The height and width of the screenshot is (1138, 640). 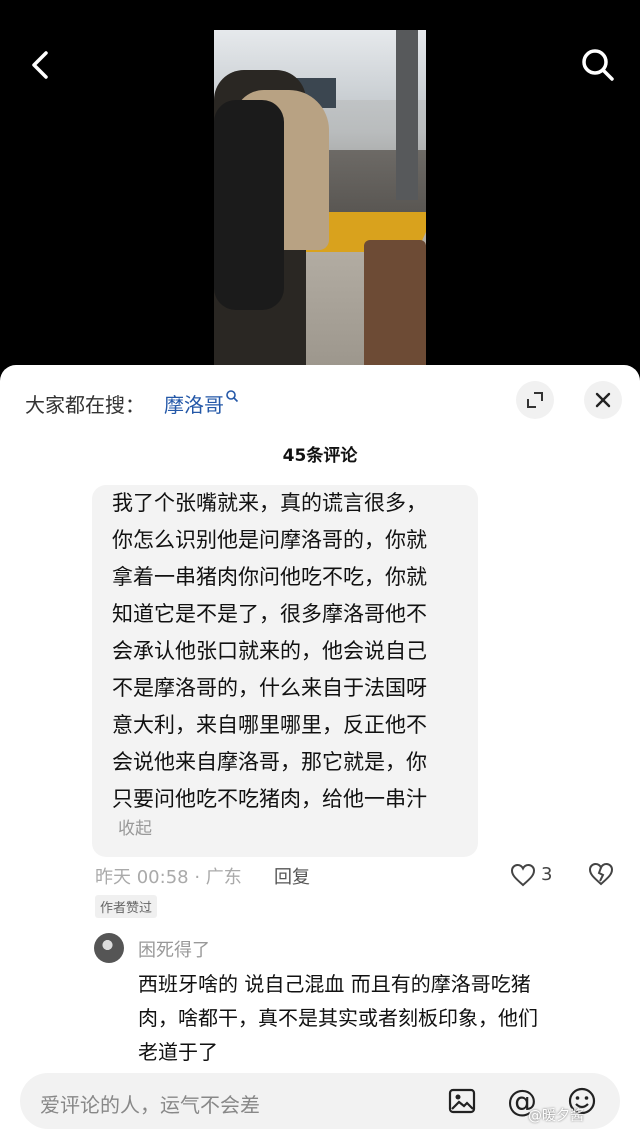 I want to click on image-icon, so click(x=462, y=1101).